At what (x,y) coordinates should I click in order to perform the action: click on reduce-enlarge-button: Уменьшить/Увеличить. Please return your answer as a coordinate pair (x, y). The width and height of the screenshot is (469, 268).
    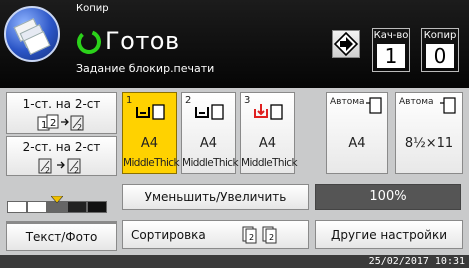
    Looking at the image, I should click on (215, 197).